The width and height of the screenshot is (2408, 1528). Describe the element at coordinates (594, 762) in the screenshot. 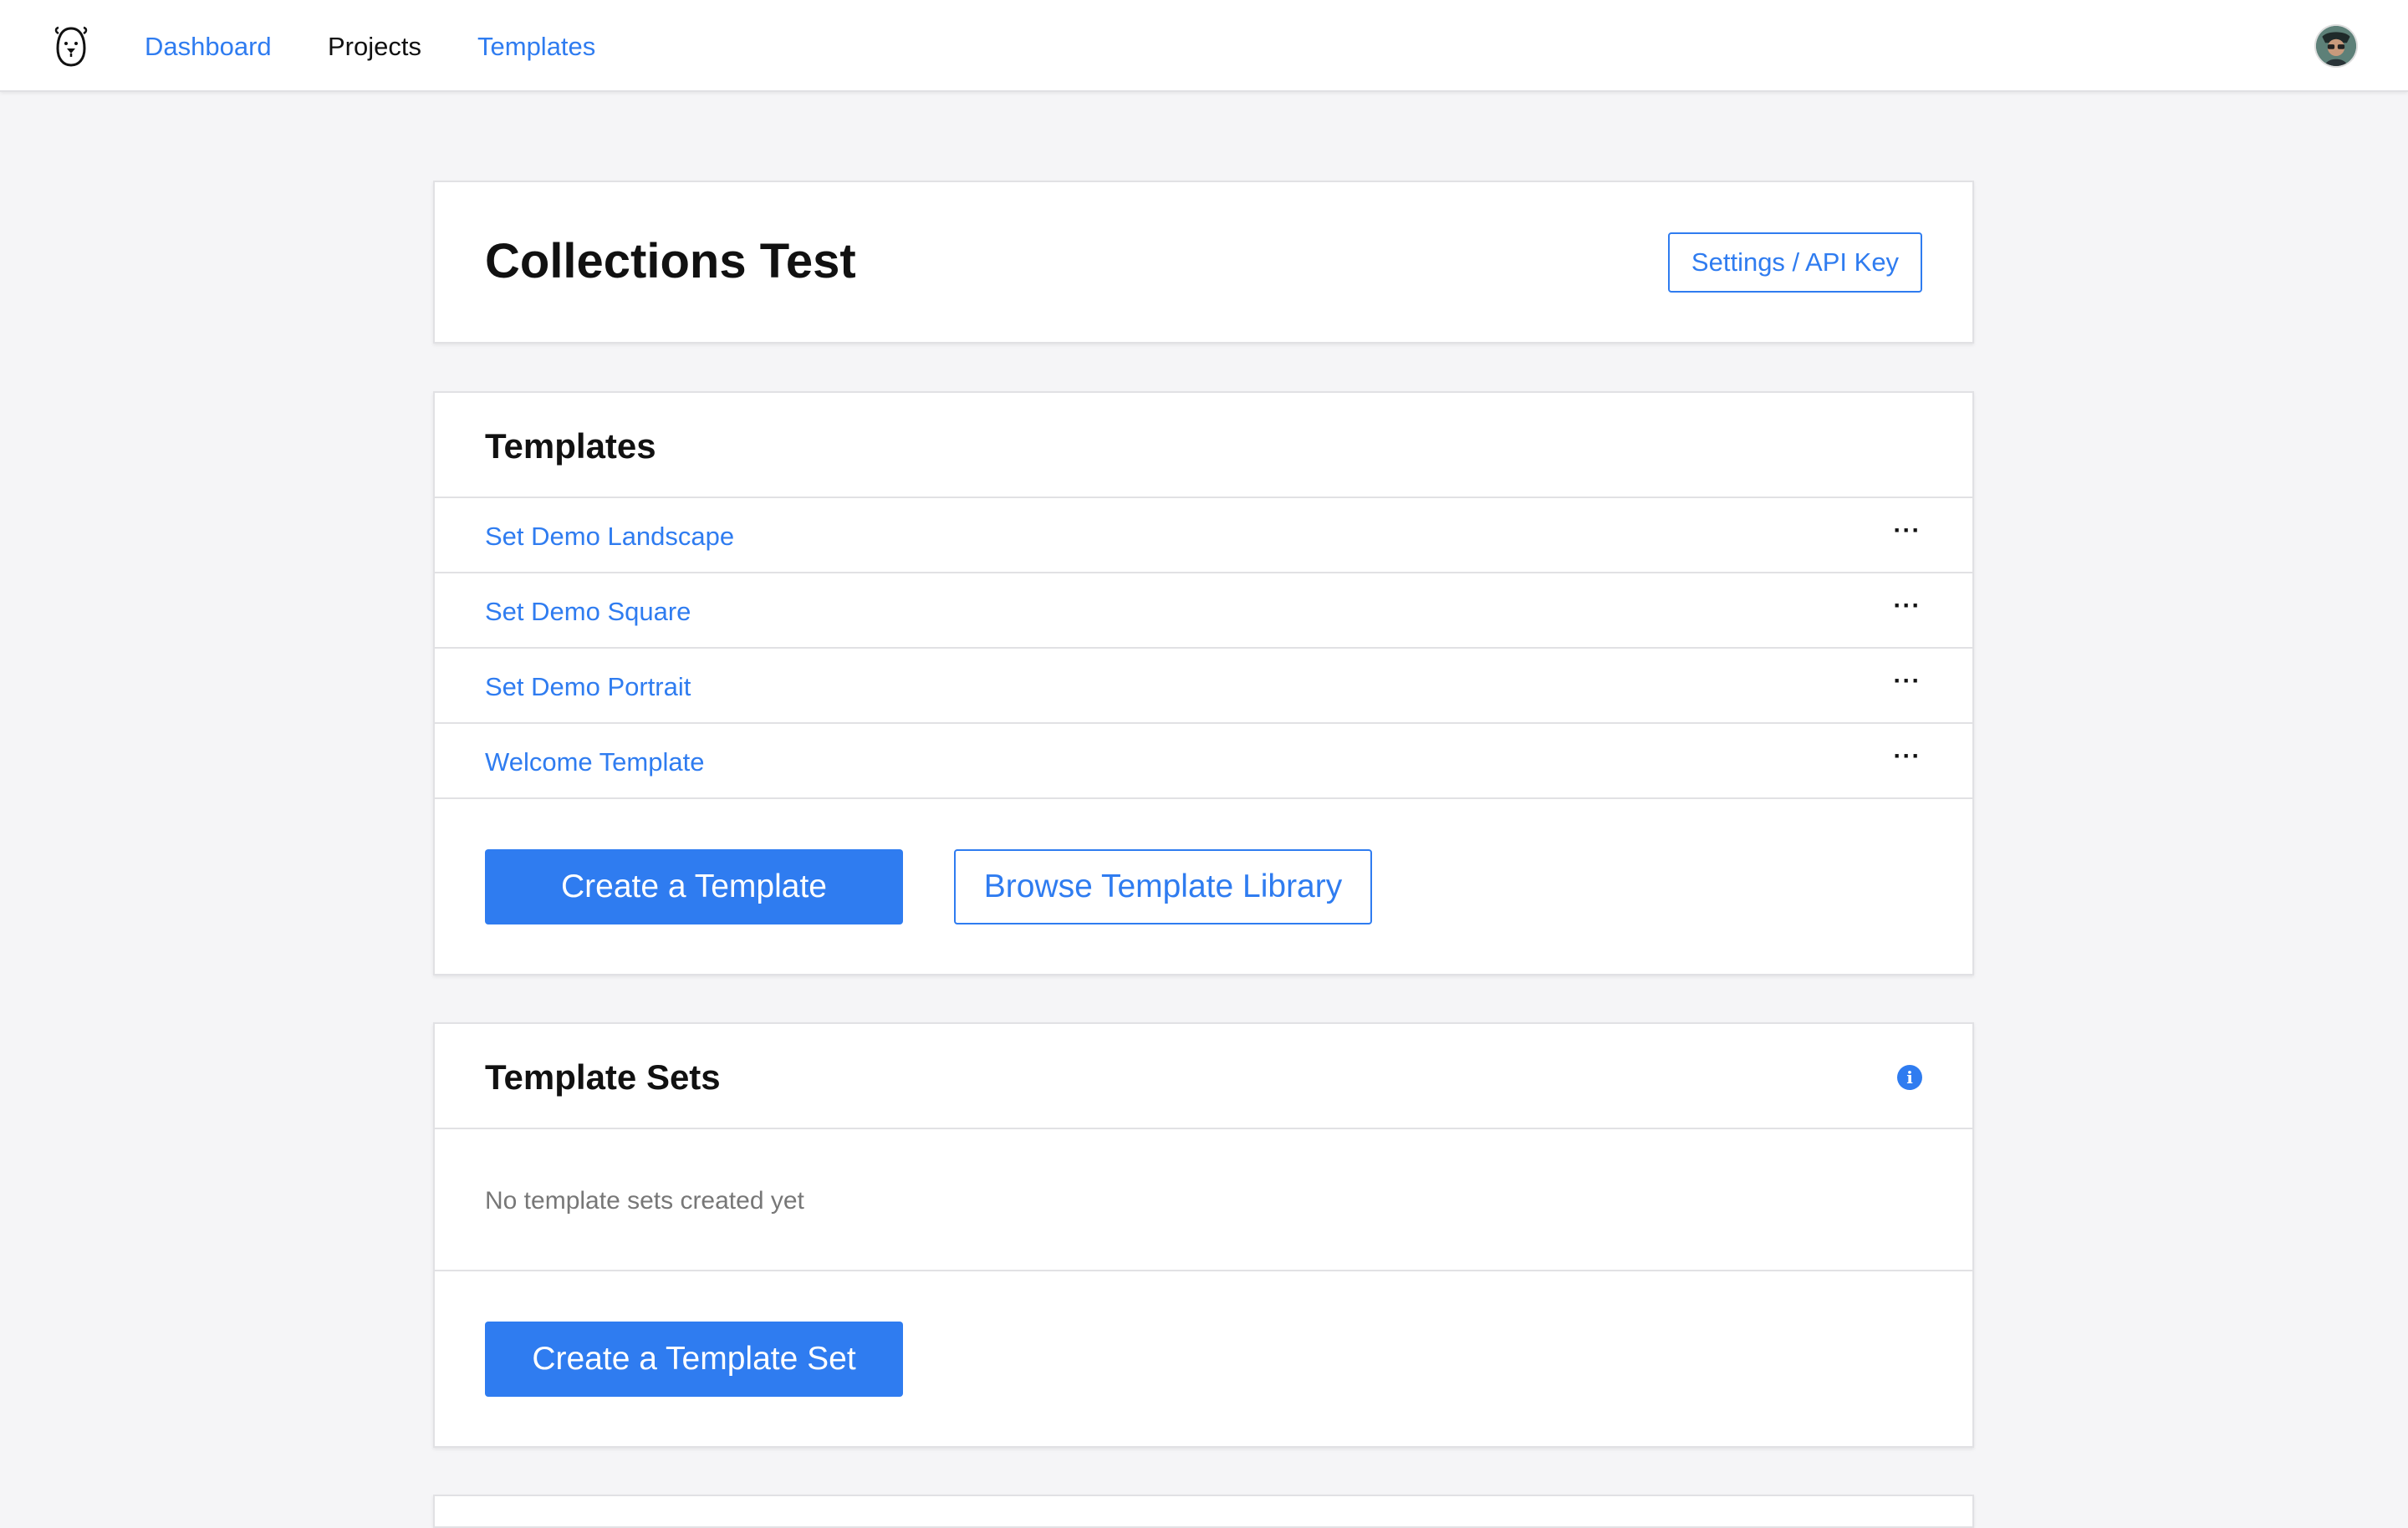

I see `template-link: Welcome Template` at that location.